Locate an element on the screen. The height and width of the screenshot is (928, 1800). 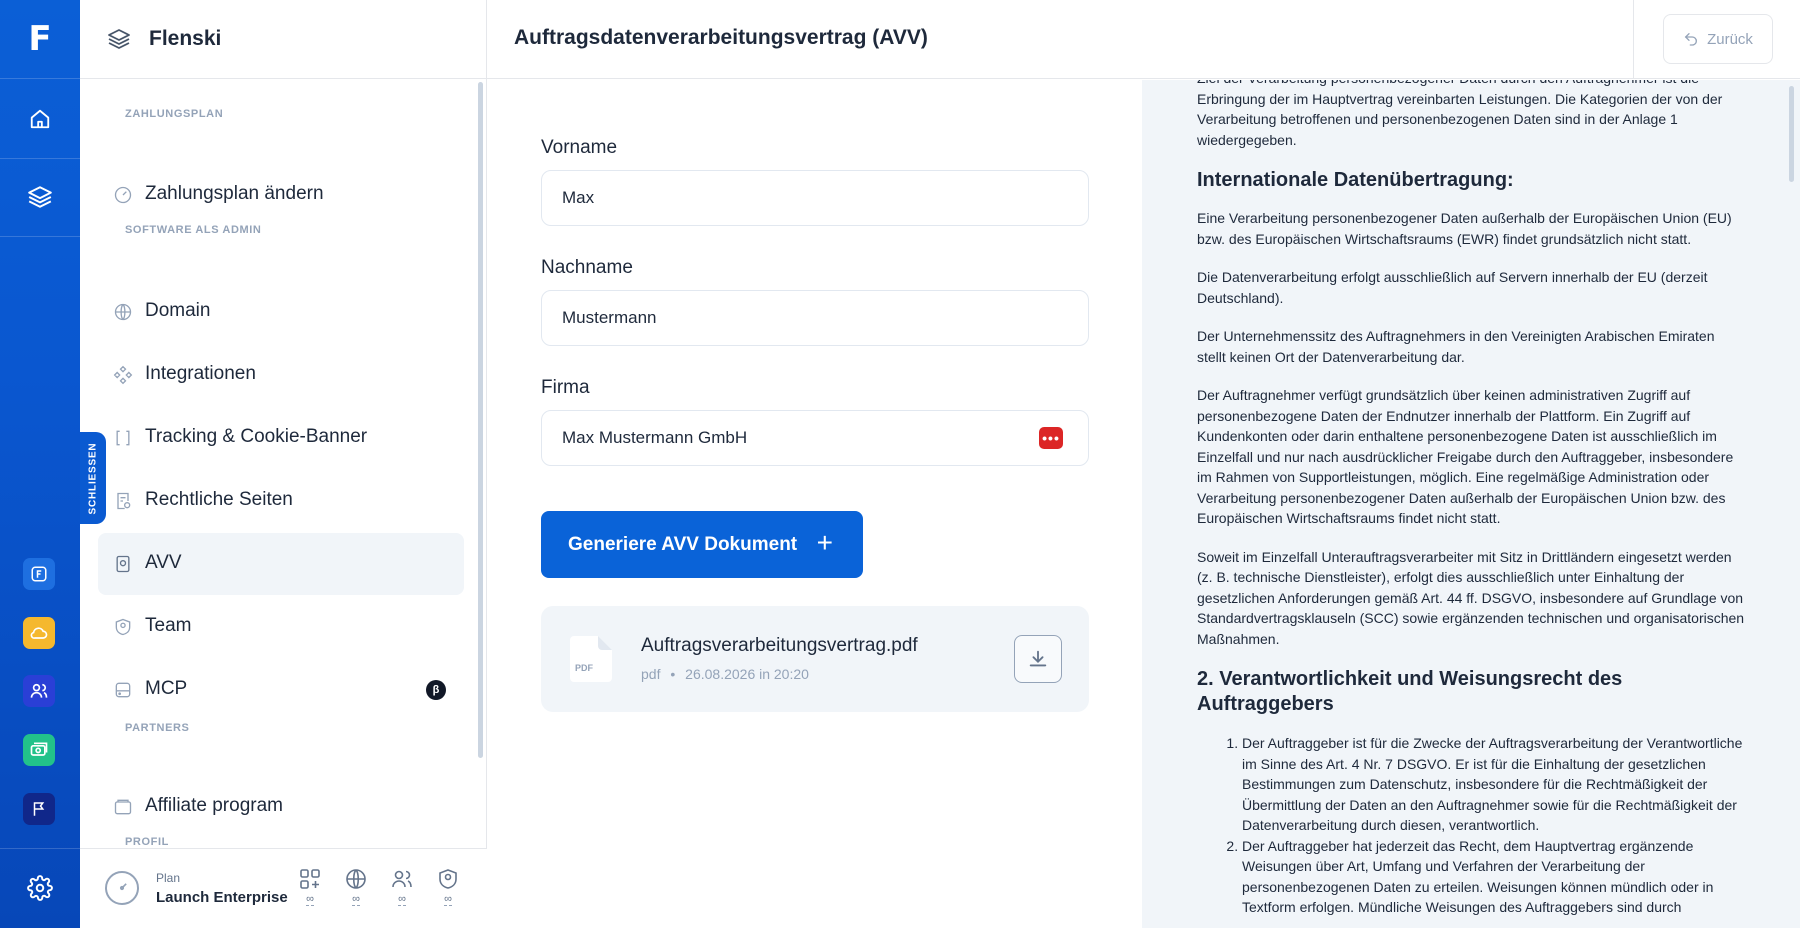
beta-badge: β is located at coordinates (436, 690).